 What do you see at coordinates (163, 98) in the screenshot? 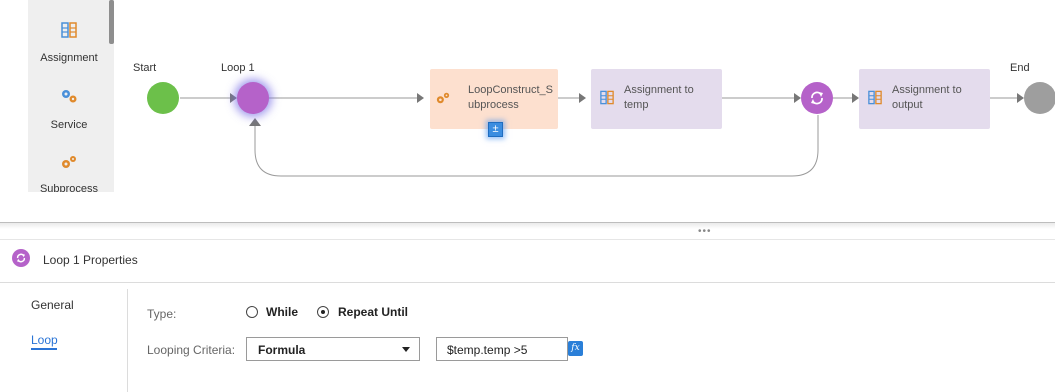
I see `start-node` at bounding box center [163, 98].